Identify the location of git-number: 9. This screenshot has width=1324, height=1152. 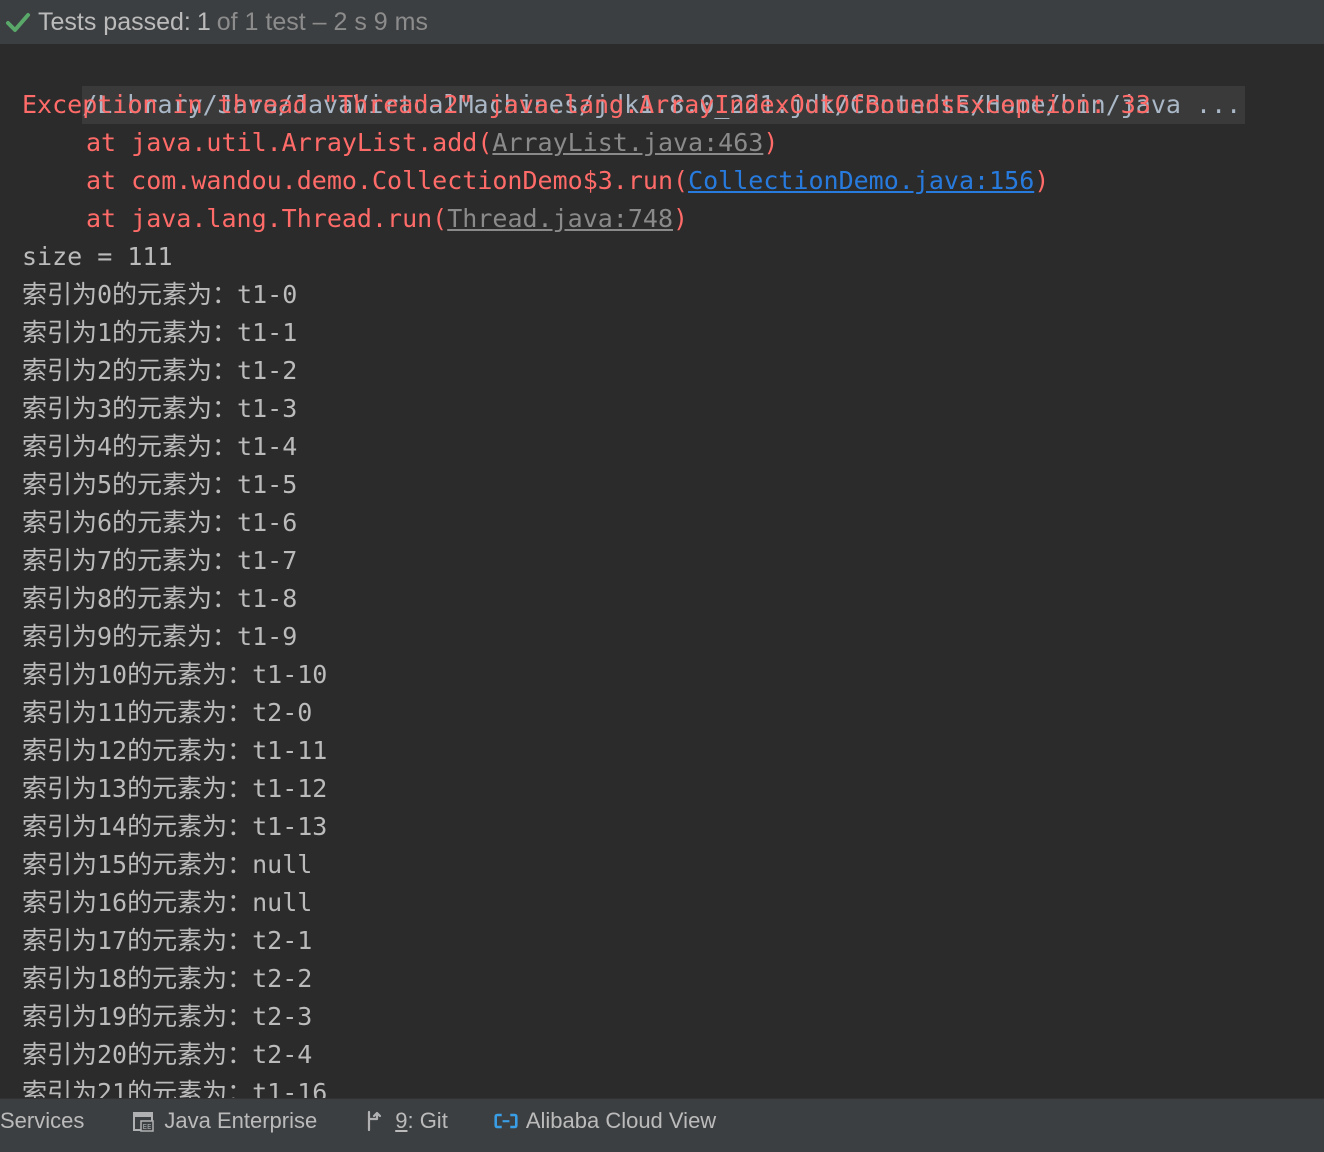
(401, 1120).